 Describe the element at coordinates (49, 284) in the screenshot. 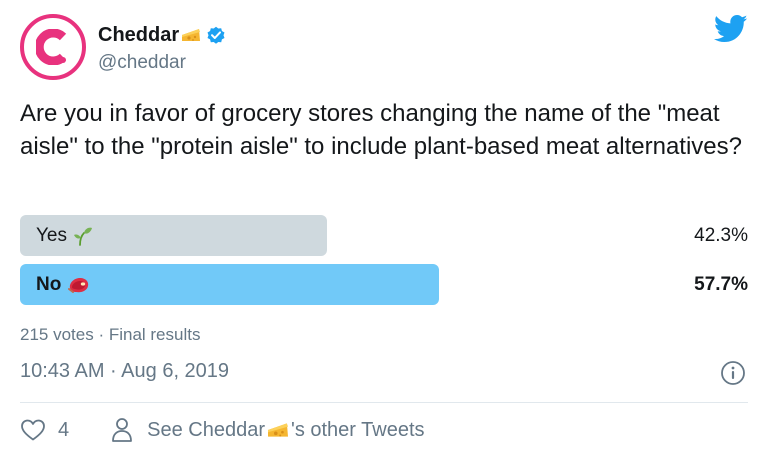

I see `poll-option-text: No` at that location.